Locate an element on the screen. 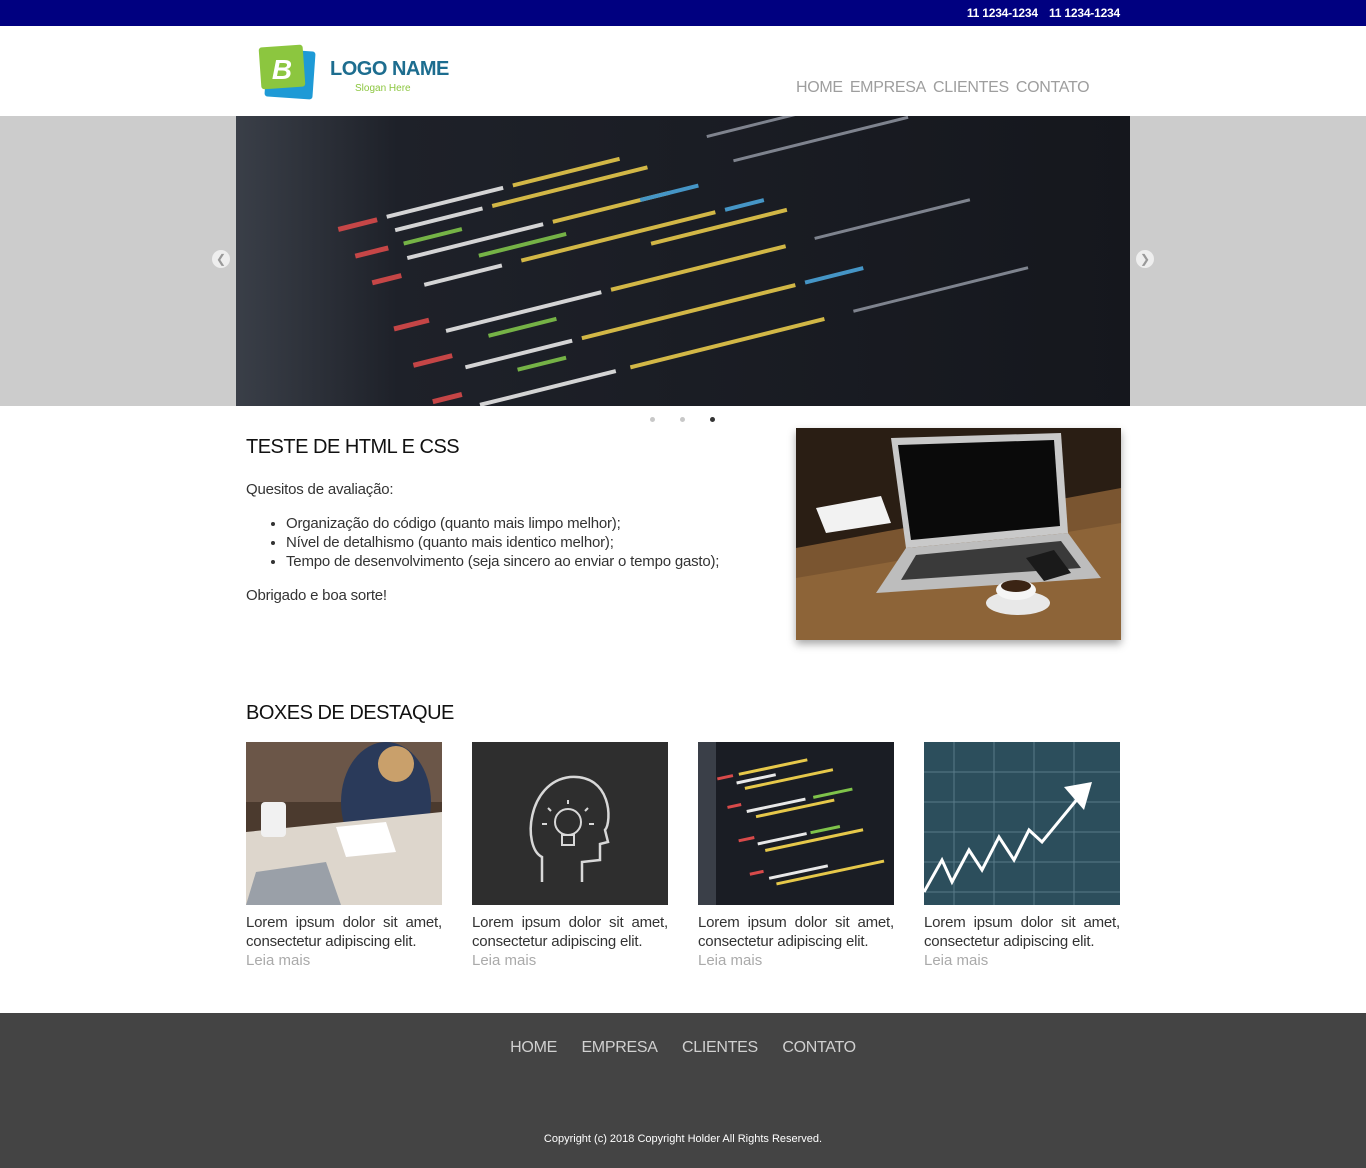  chevron-left-icon: ❮ is located at coordinates (221, 259).